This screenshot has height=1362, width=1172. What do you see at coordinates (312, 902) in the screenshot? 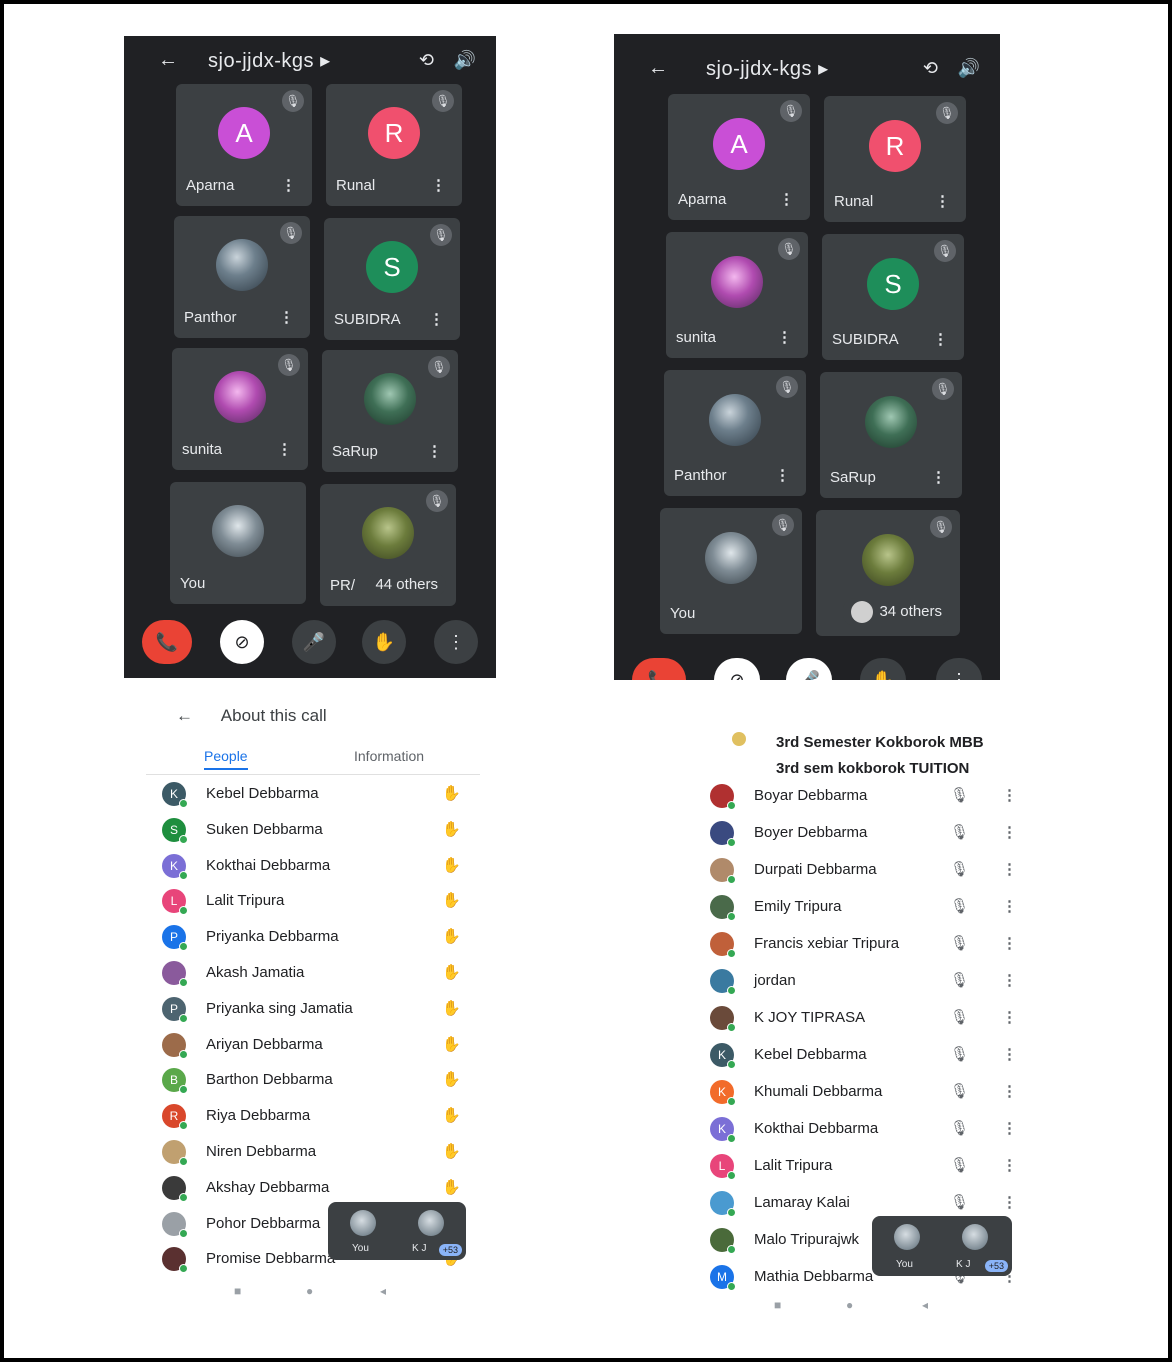
I see `participant-row: L Lalit Tripura ✋` at bounding box center [312, 902].